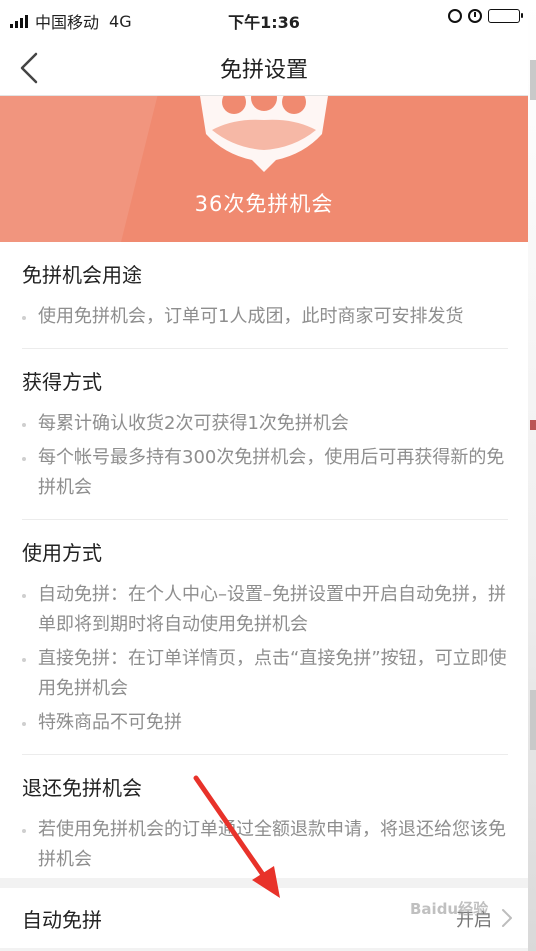  I want to click on watermark: Baidu经验, so click(449, 909).